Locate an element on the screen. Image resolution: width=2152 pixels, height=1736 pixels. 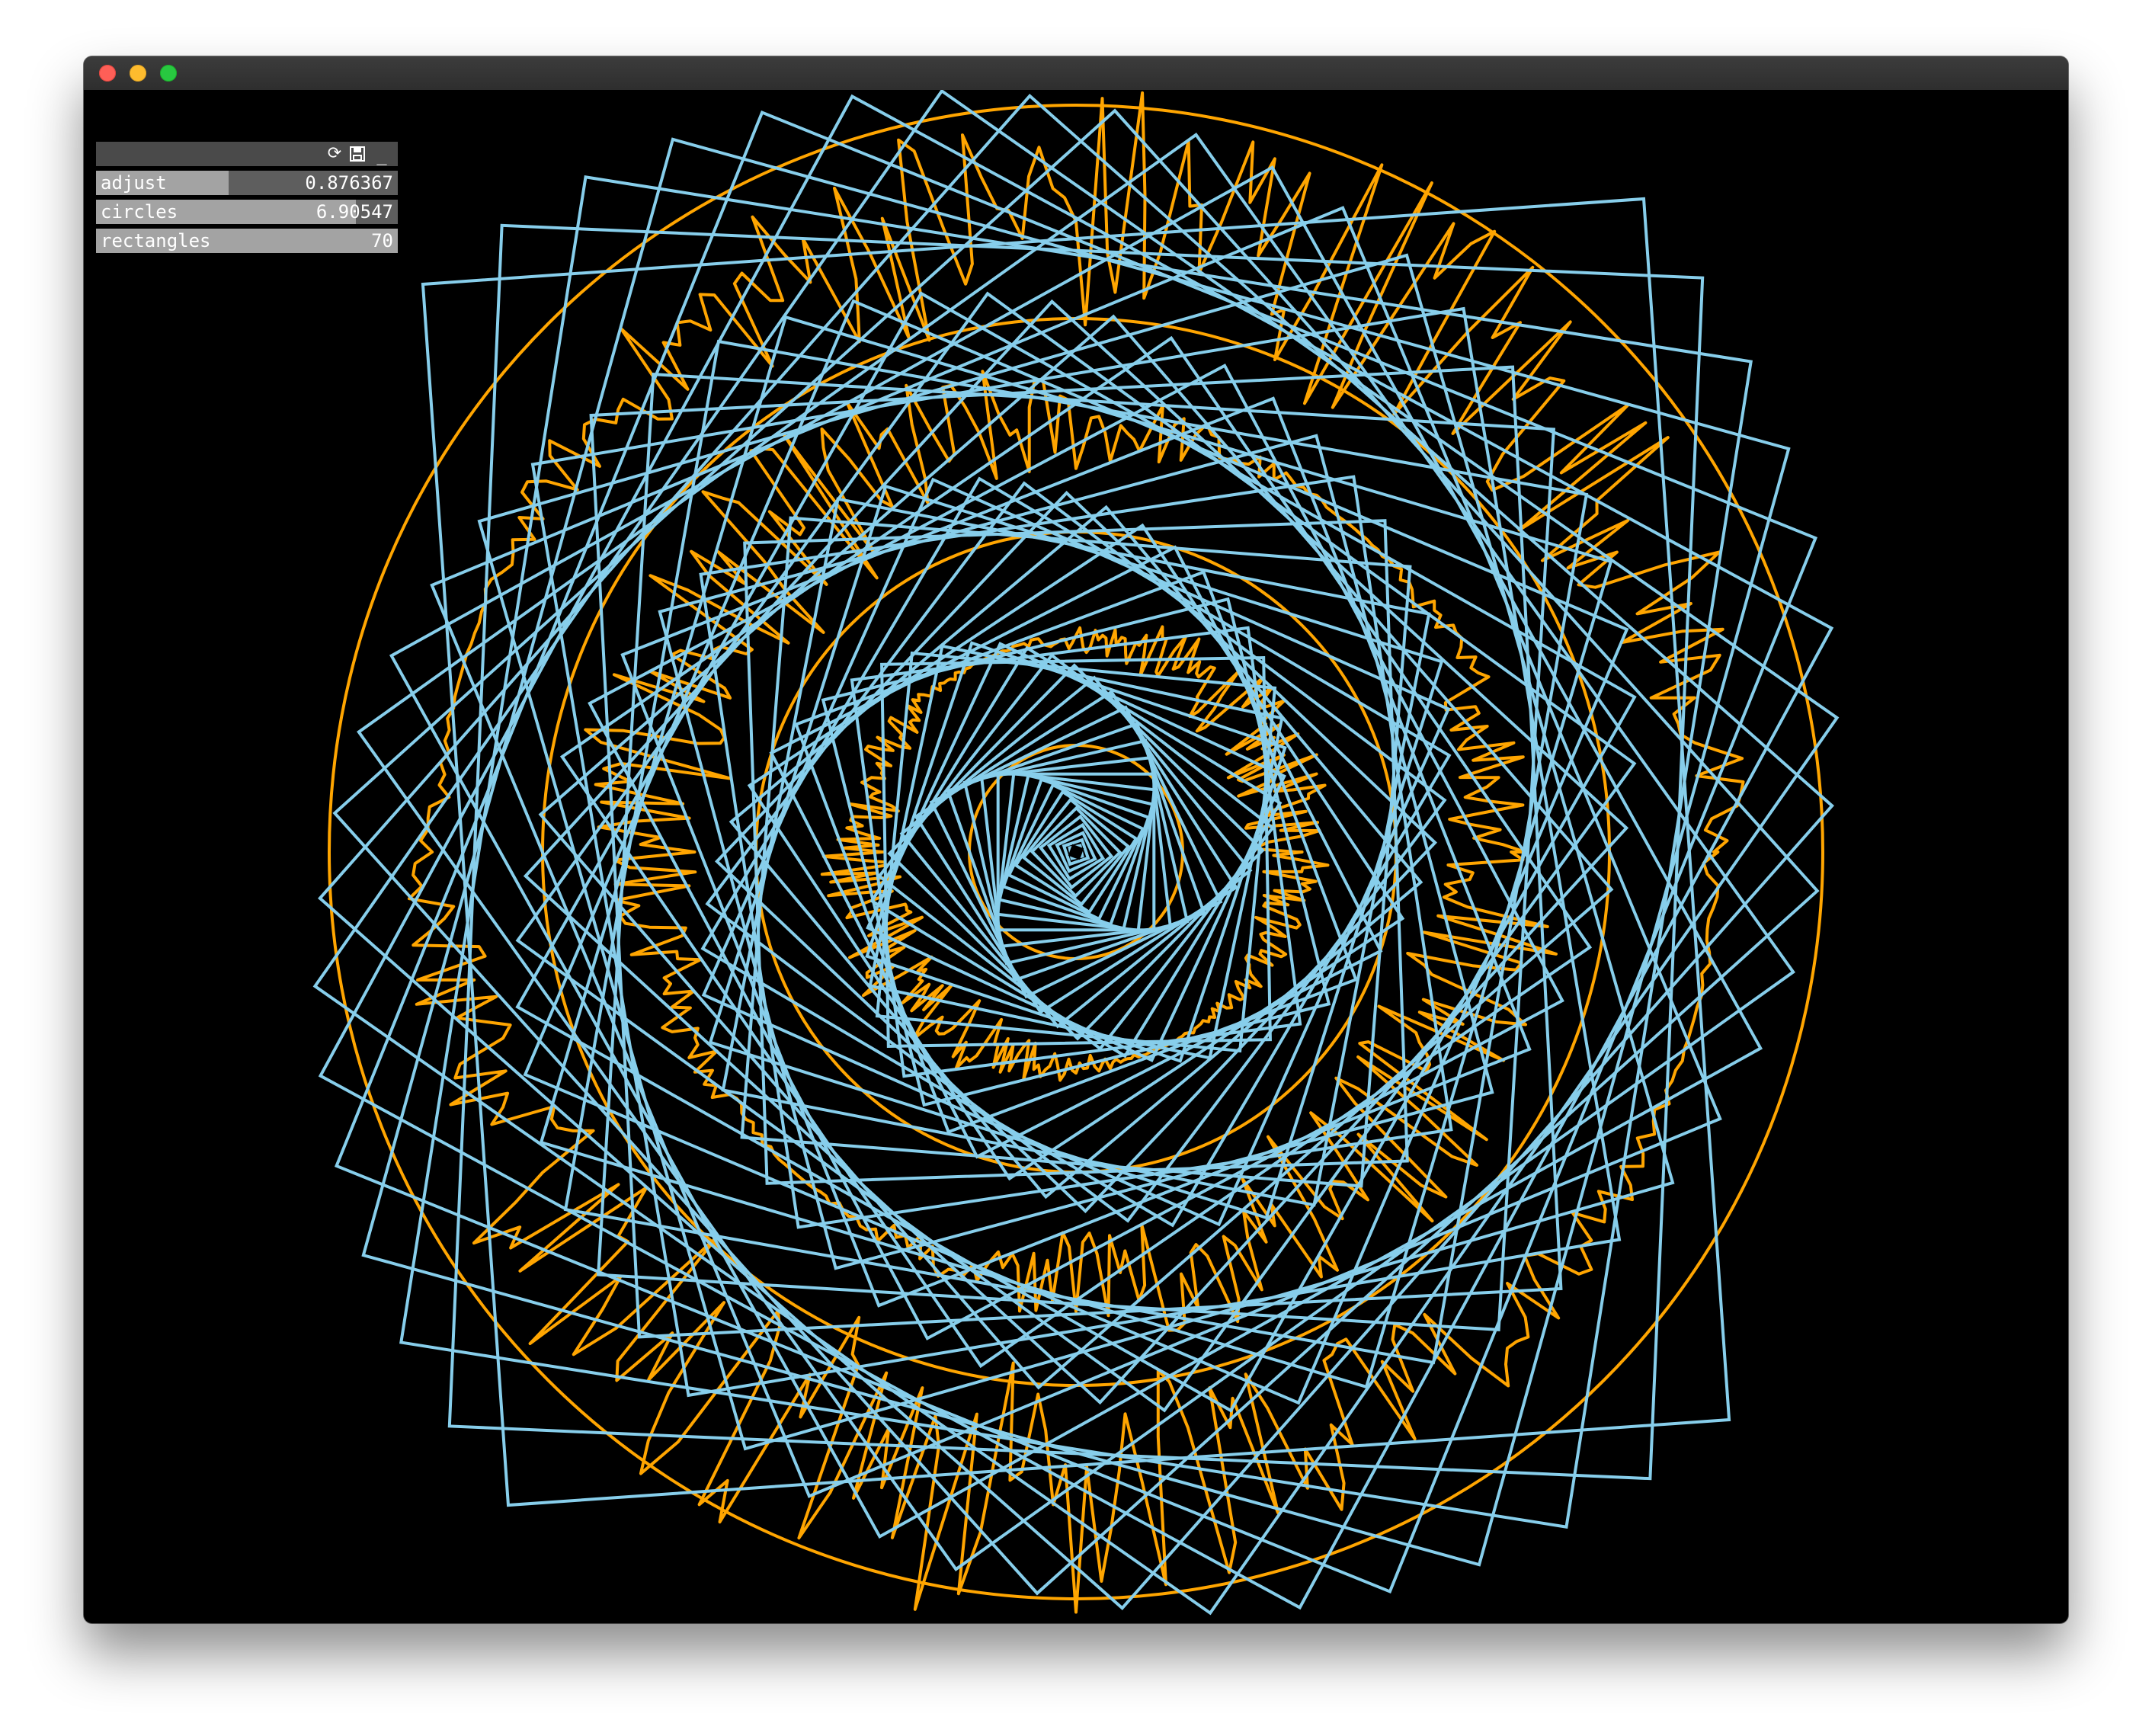
circles-slider: circles 6.90547 is located at coordinates (247, 212).